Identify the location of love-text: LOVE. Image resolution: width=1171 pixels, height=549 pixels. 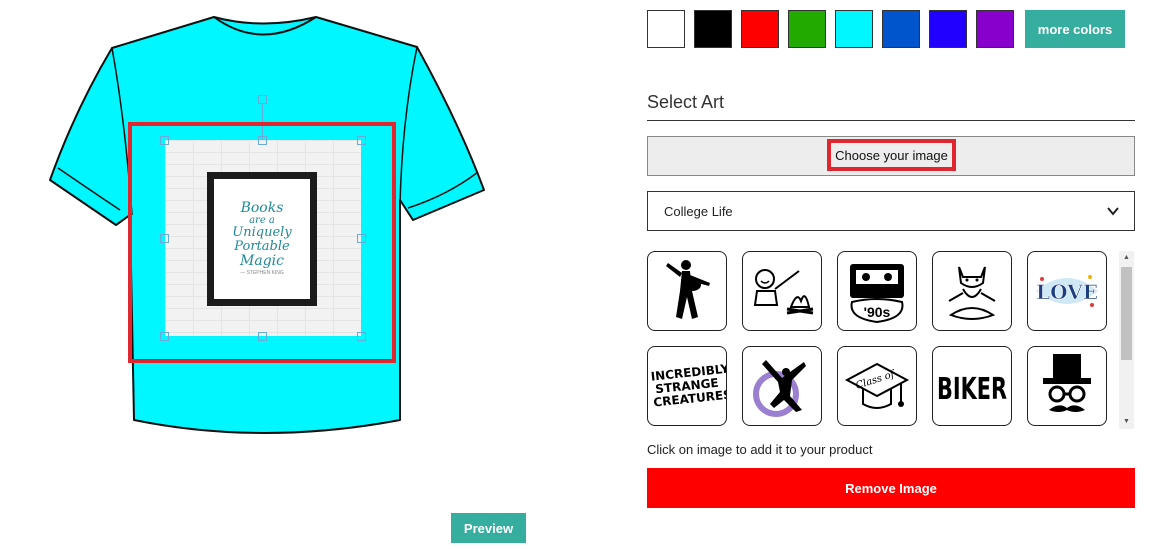
(1067, 292).